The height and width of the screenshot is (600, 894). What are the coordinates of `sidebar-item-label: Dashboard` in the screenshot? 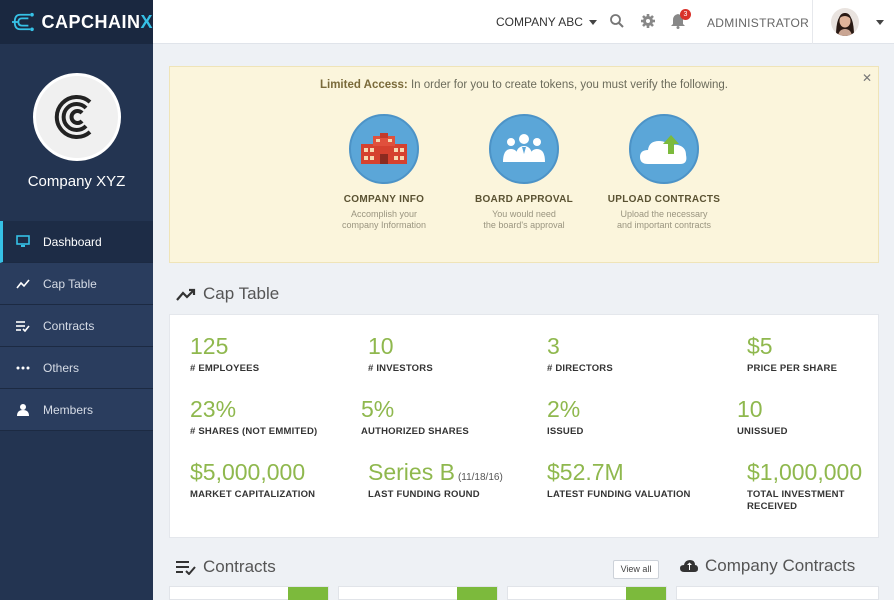 It's located at (72, 241).